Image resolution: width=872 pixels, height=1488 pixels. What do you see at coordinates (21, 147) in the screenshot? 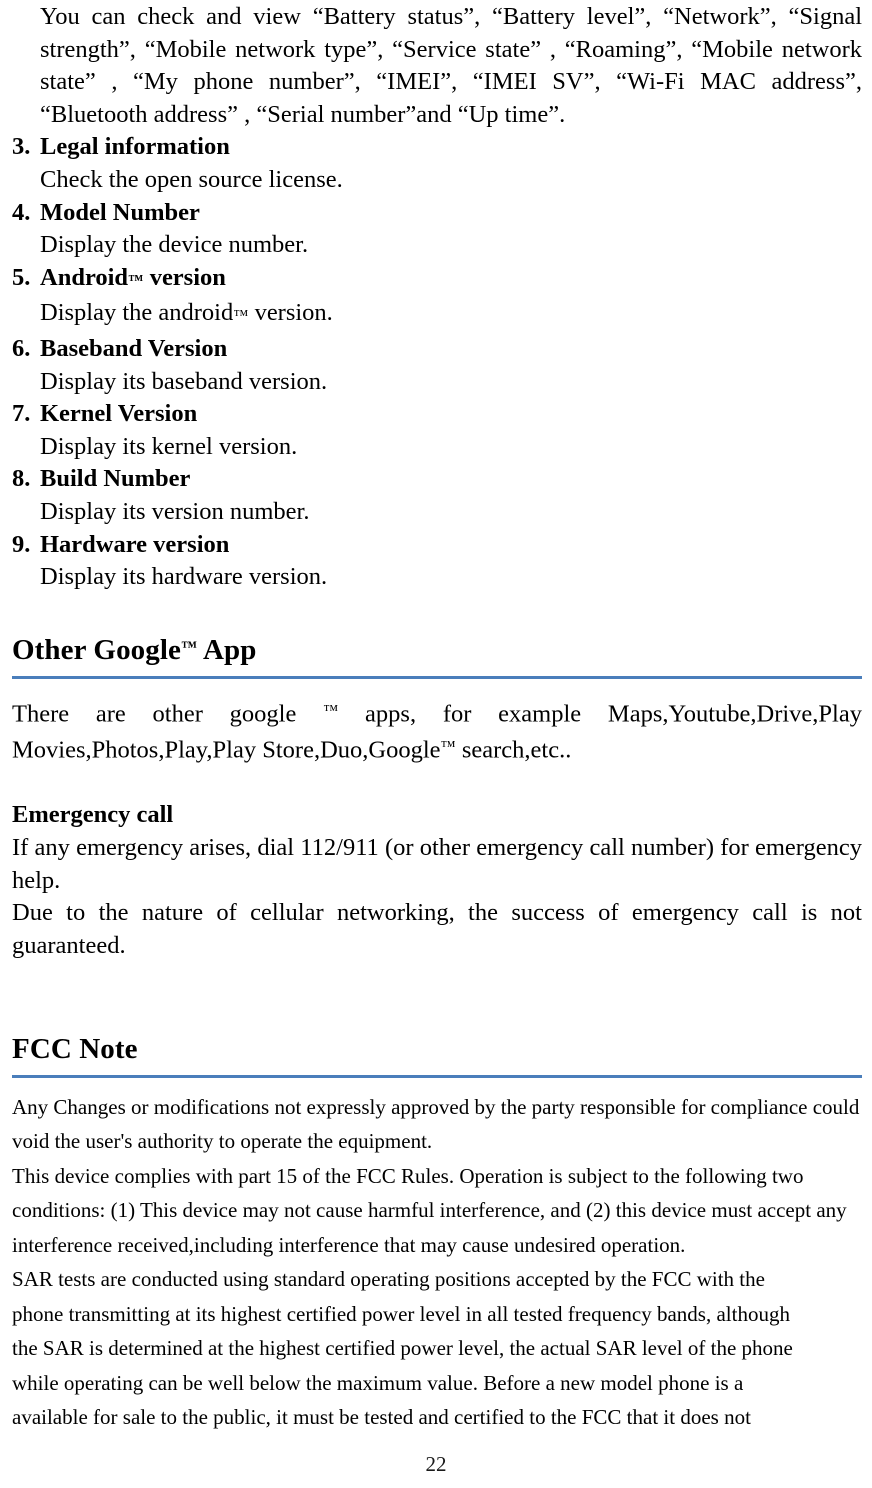
I see `list-item-number: 3.` at bounding box center [21, 147].